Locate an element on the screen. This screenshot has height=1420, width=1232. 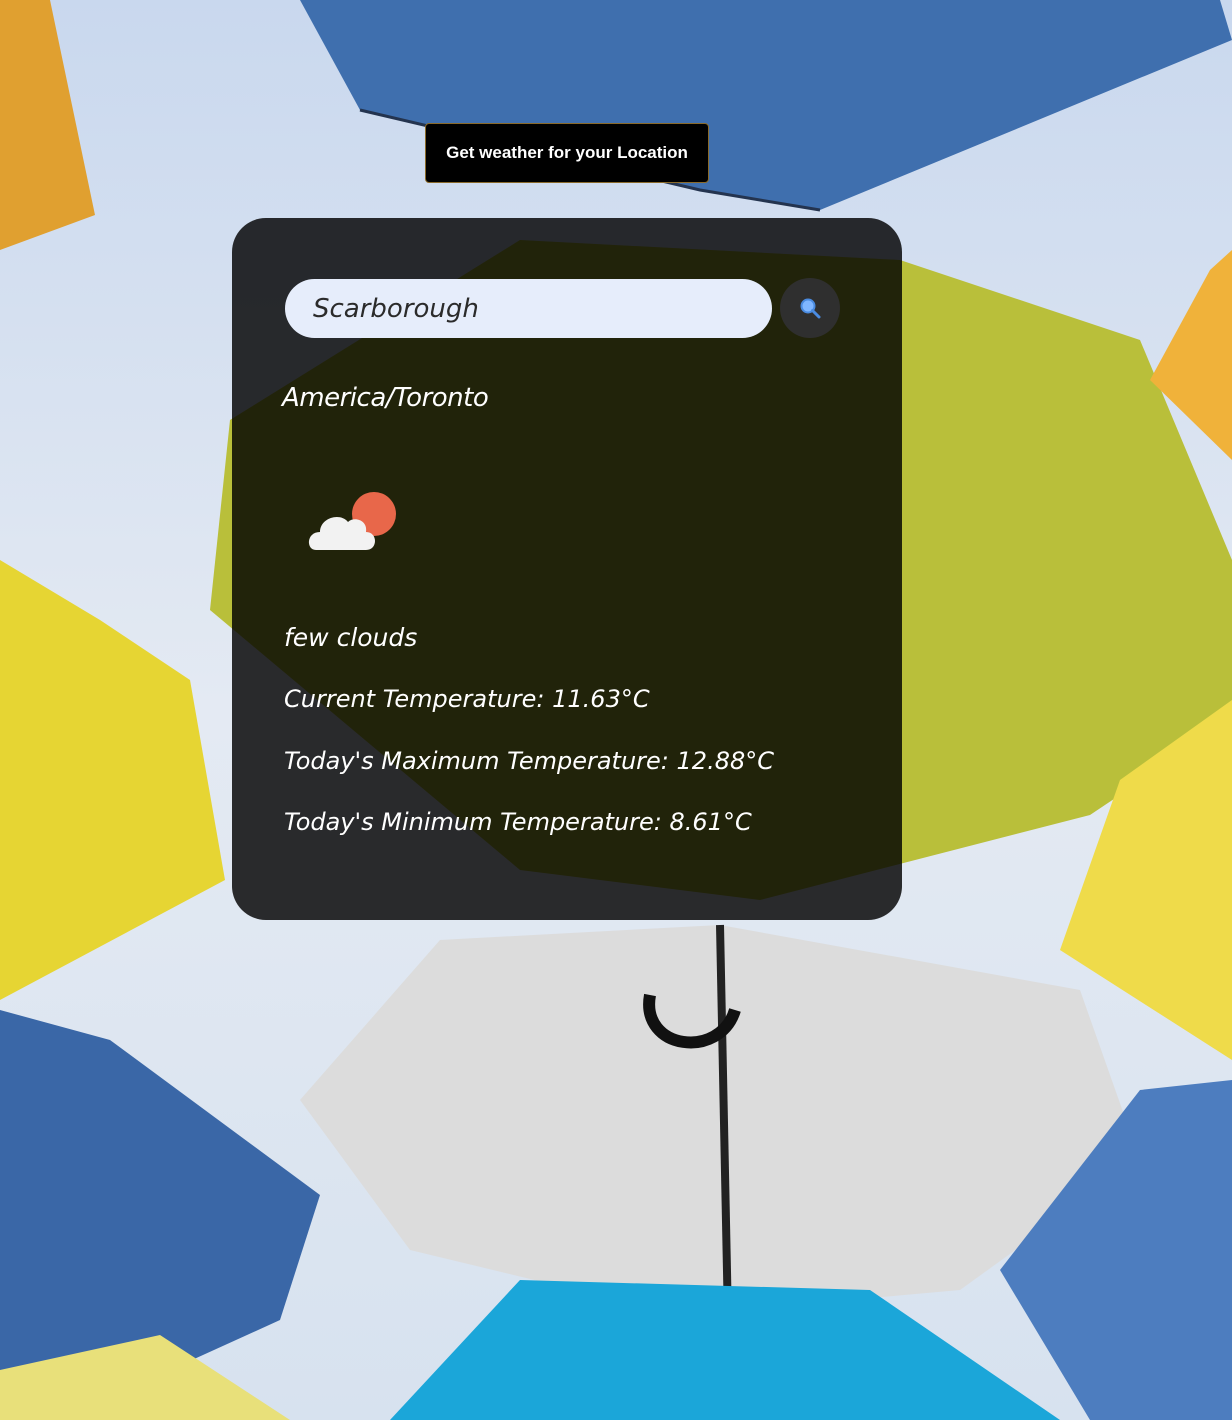
magnifier-icon is located at coordinates (810, 308).